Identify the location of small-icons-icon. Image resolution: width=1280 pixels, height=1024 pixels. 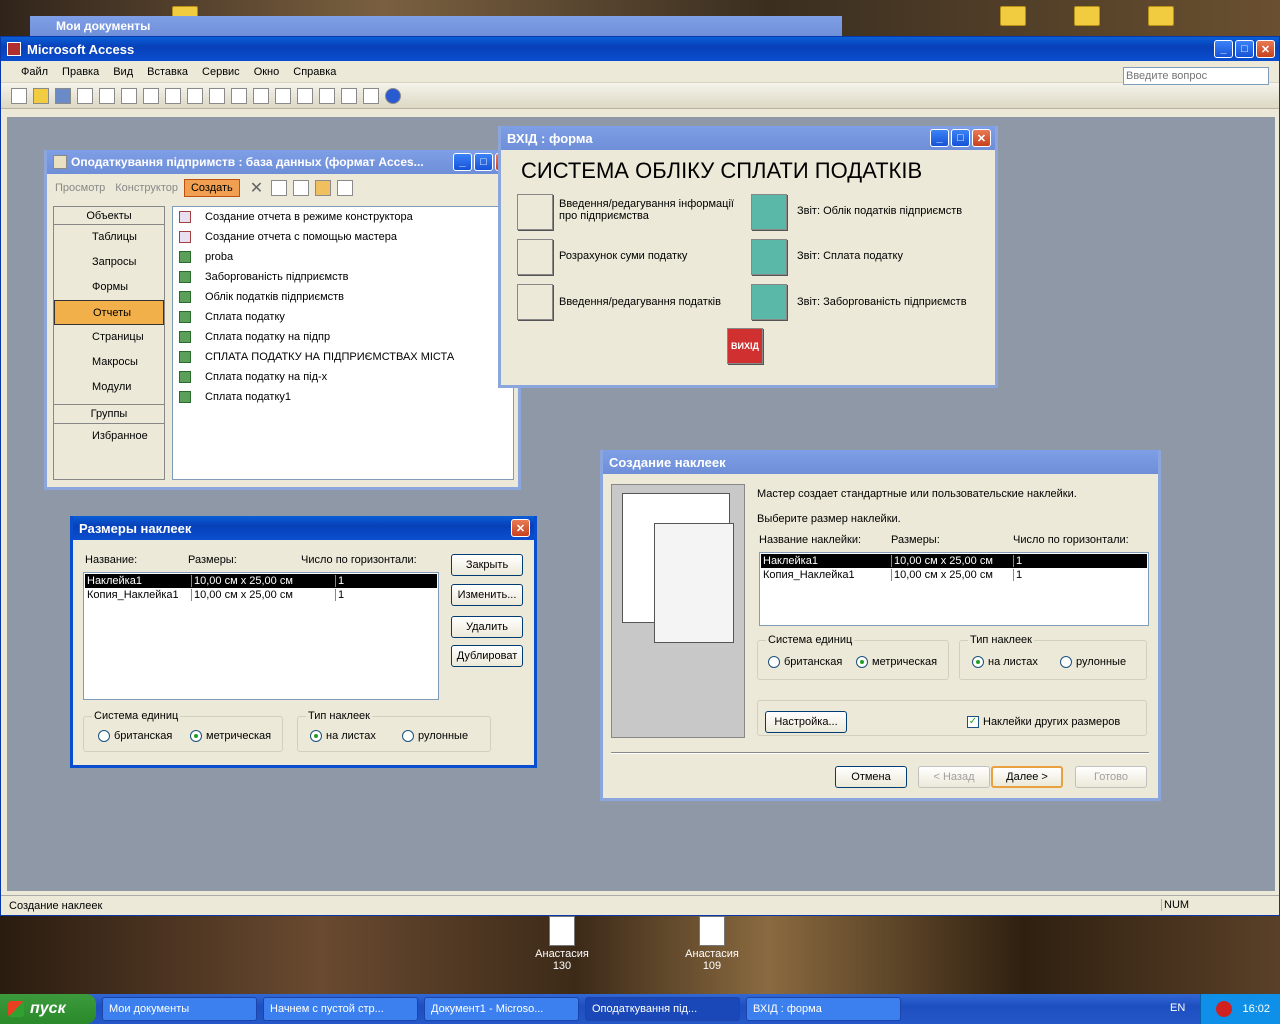
(301, 188).